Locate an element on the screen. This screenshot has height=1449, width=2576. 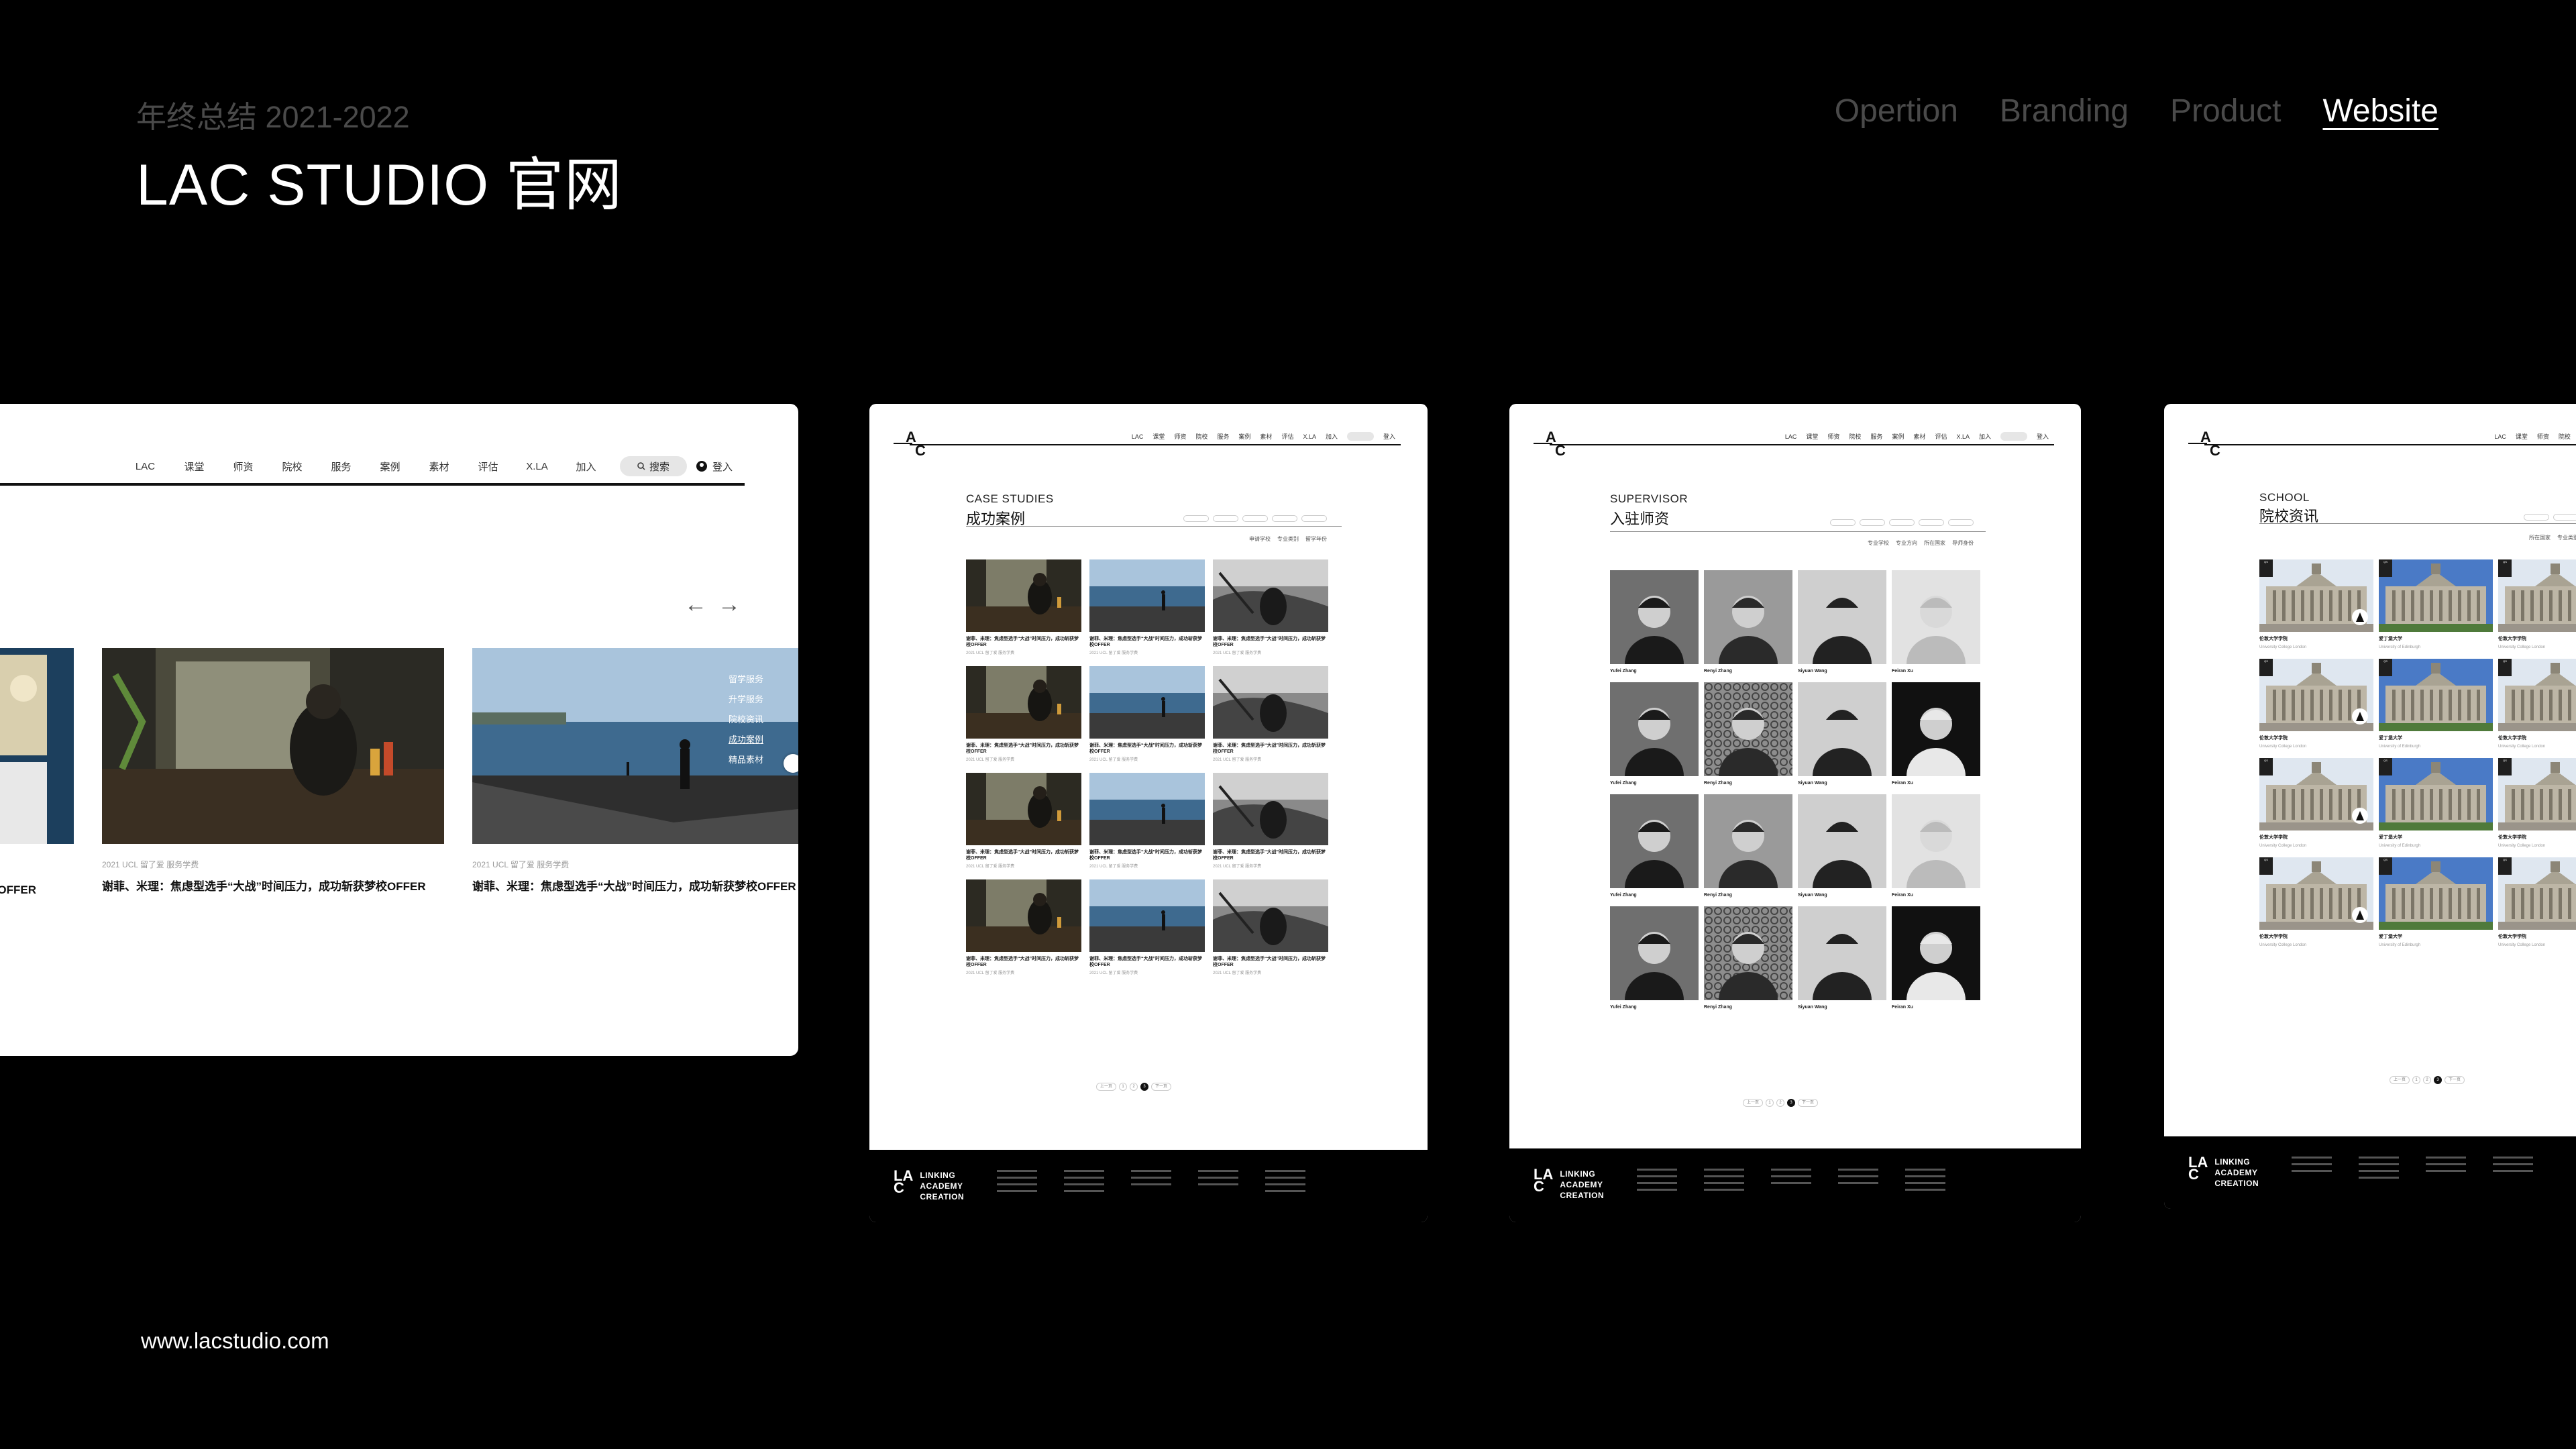
nav-opertion: Opertion is located at coordinates (1896, 111).